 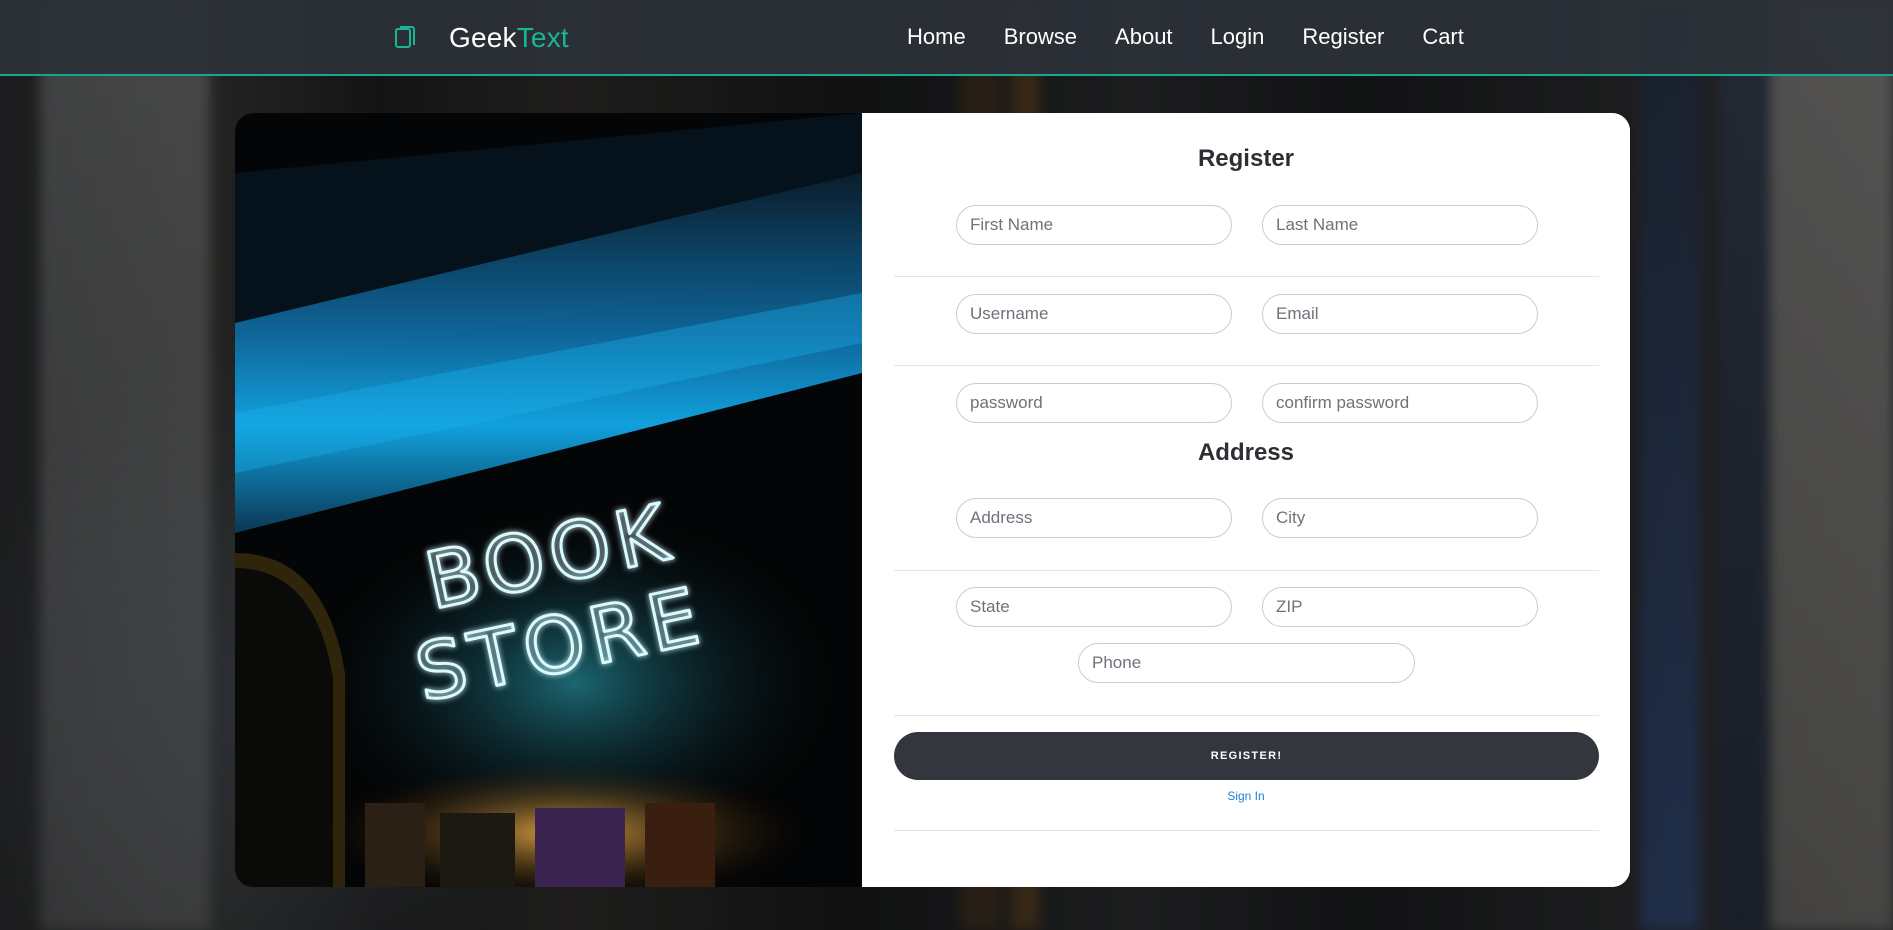 What do you see at coordinates (1246, 663) in the screenshot?
I see `phone-input` at bounding box center [1246, 663].